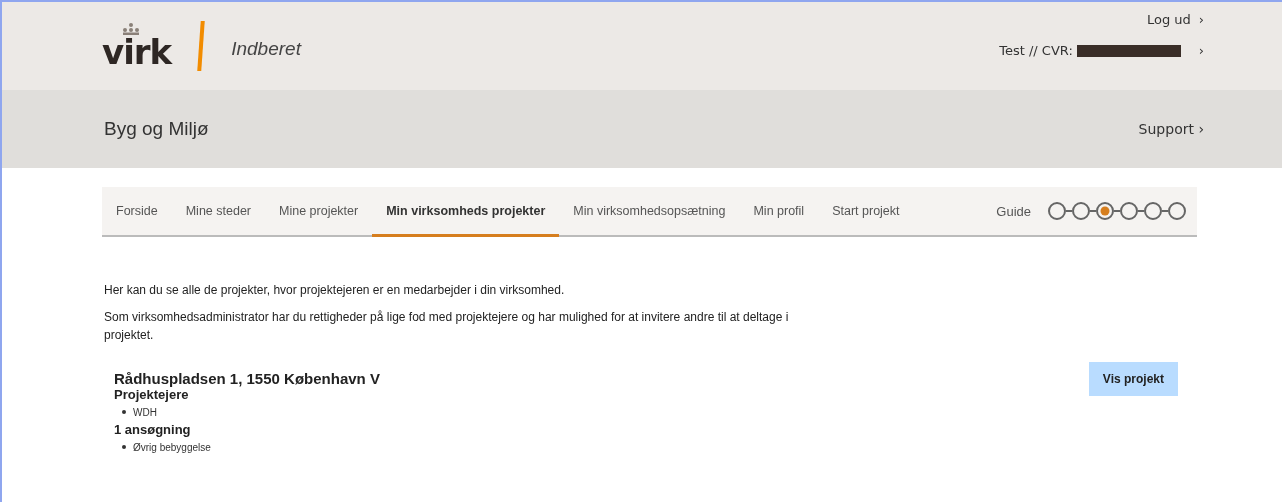 This screenshot has height=502, width=1282. What do you see at coordinates (156, 129) in the screenshot?
I see `section-title: Byg og Miljø` at bounding box center [156, 129].